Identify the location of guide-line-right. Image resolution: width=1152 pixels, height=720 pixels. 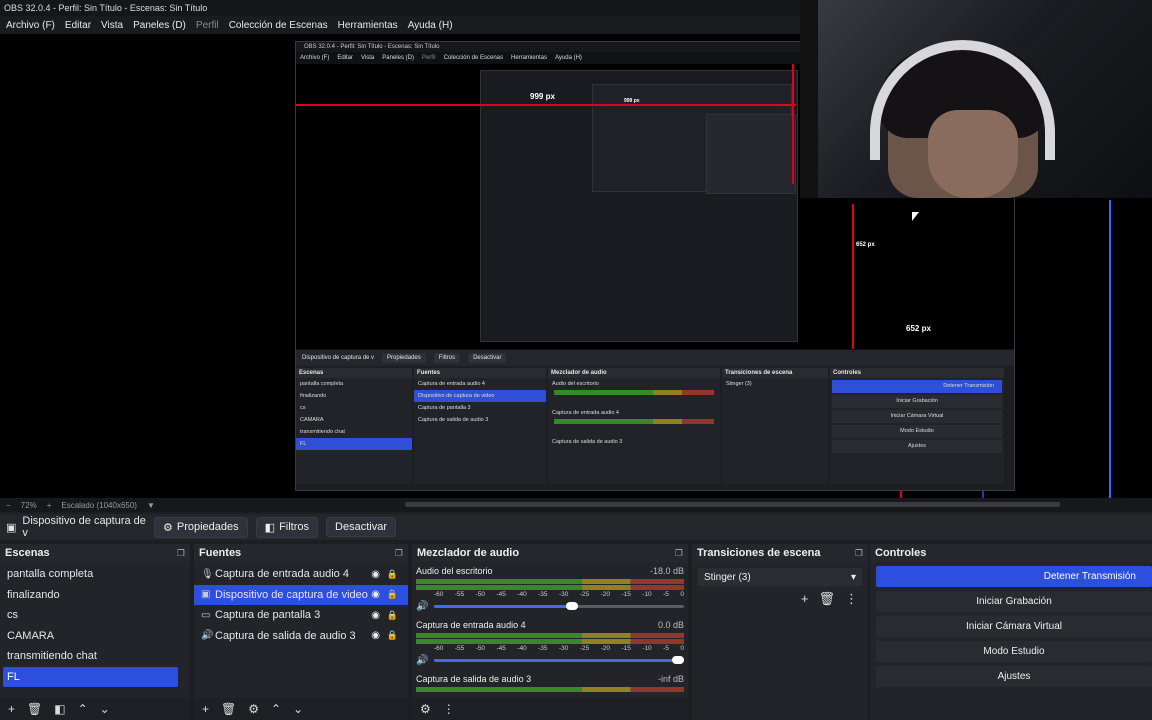
(1110, 349).